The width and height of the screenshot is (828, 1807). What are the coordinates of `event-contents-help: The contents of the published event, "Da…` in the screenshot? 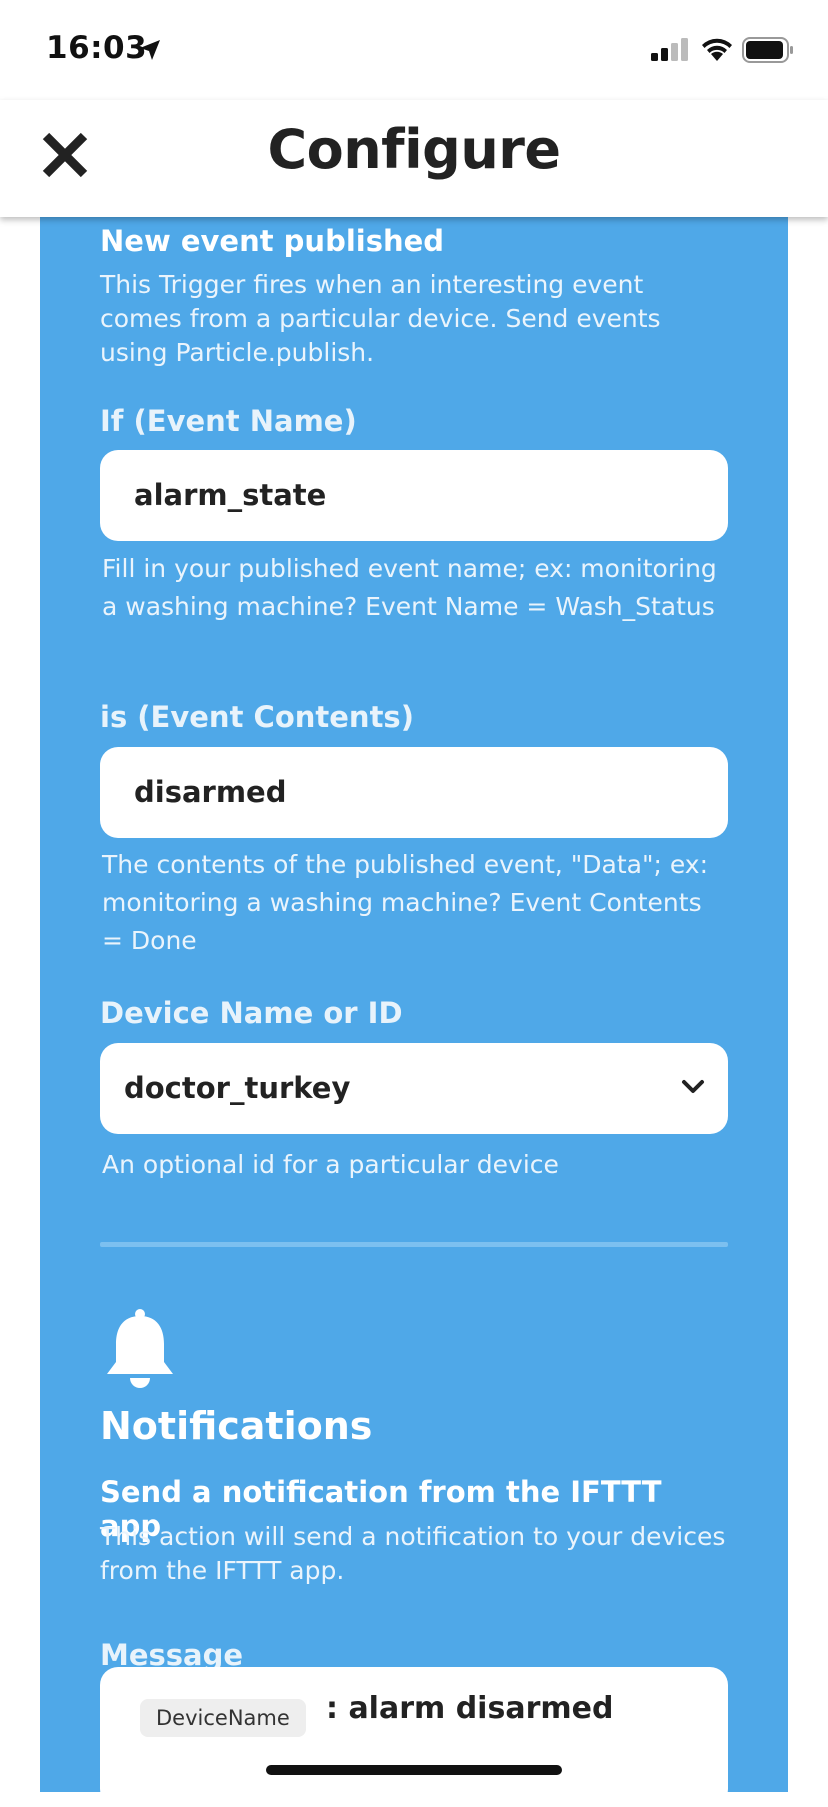 It's located at (405, 902).